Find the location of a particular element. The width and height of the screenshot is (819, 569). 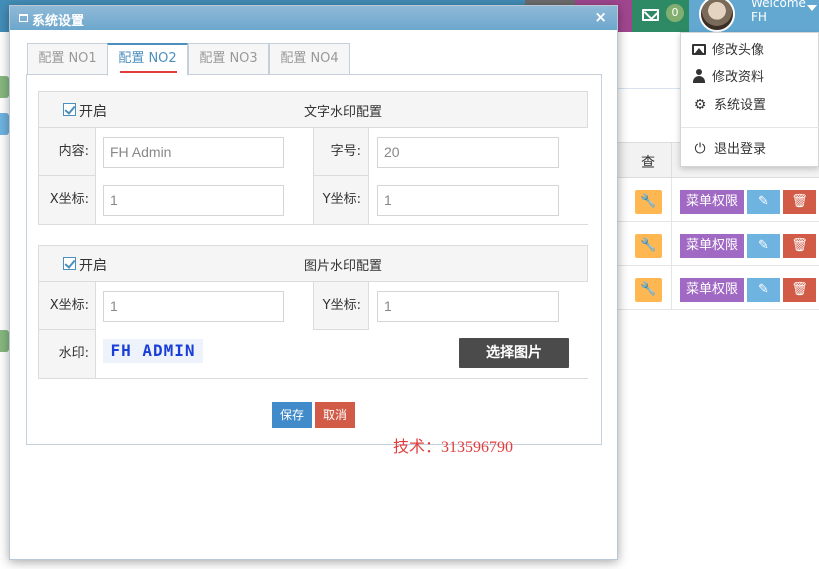

menu-item-system-settings: ⚙ 系统设置 is located at coordinates (729, 105).